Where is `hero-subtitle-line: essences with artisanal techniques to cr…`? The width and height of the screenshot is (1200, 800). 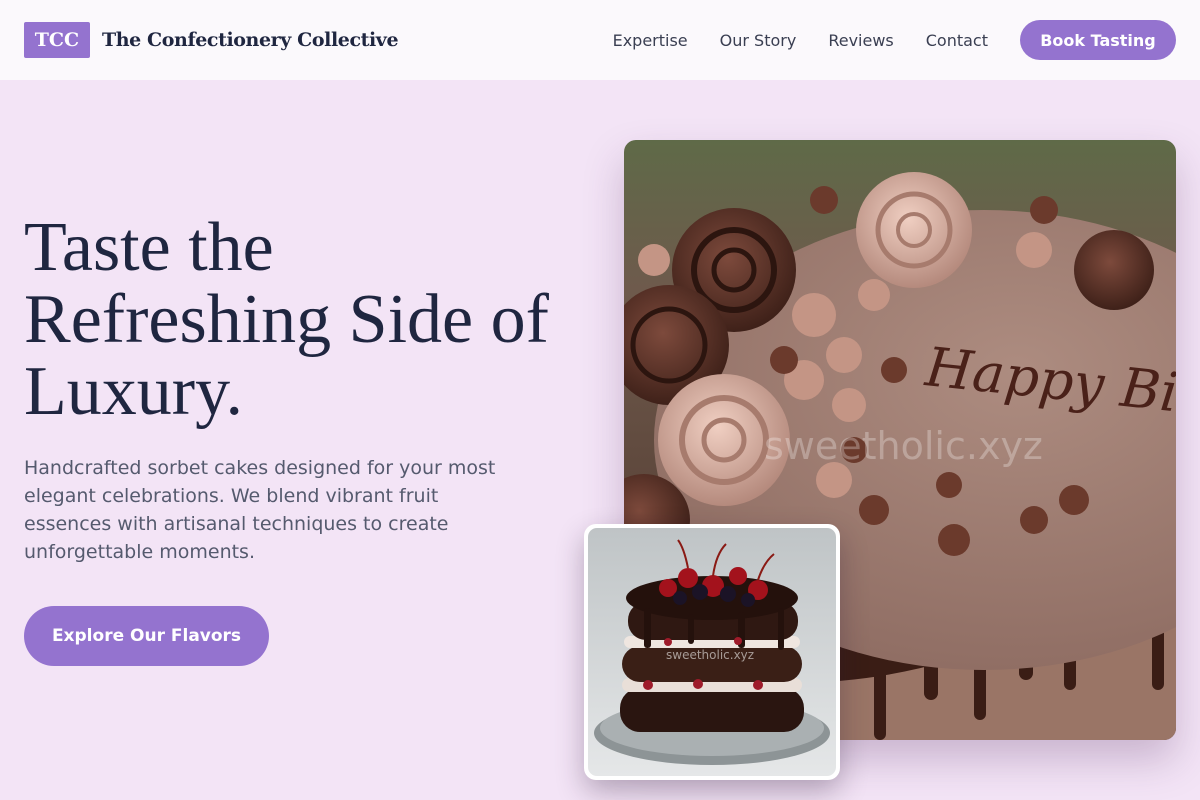
hero-subtitle-line: essences with artisanal techniques to cr… is located at coordinates (236, 524).